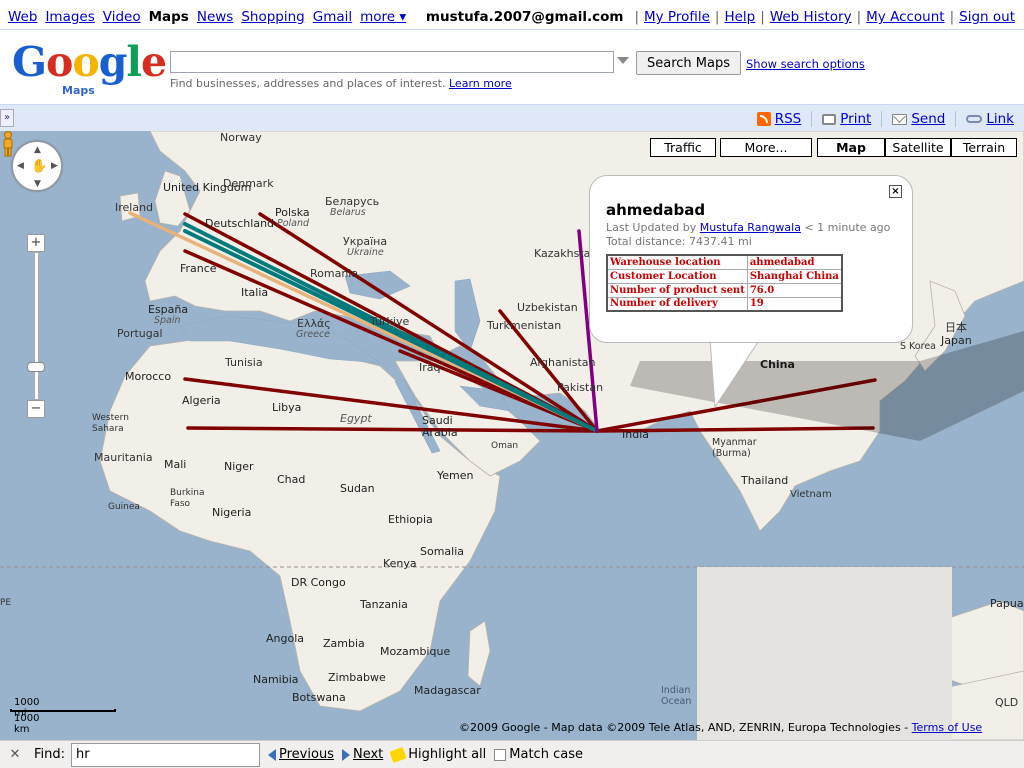  Describe the element at coordinates (20, 166) in the screenshot. I see `pan-left-icon: ◀` at that location.